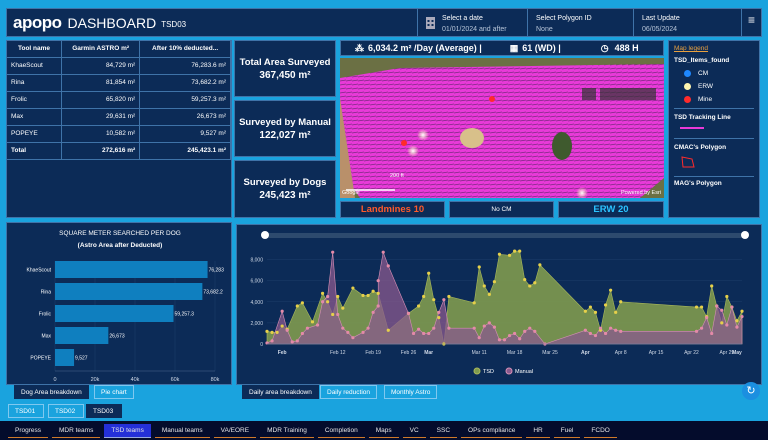  What do you see at coordinates (28, 431) in the screenshot?
I see `nav-progress: Progress` at bounding box center [28, 431].